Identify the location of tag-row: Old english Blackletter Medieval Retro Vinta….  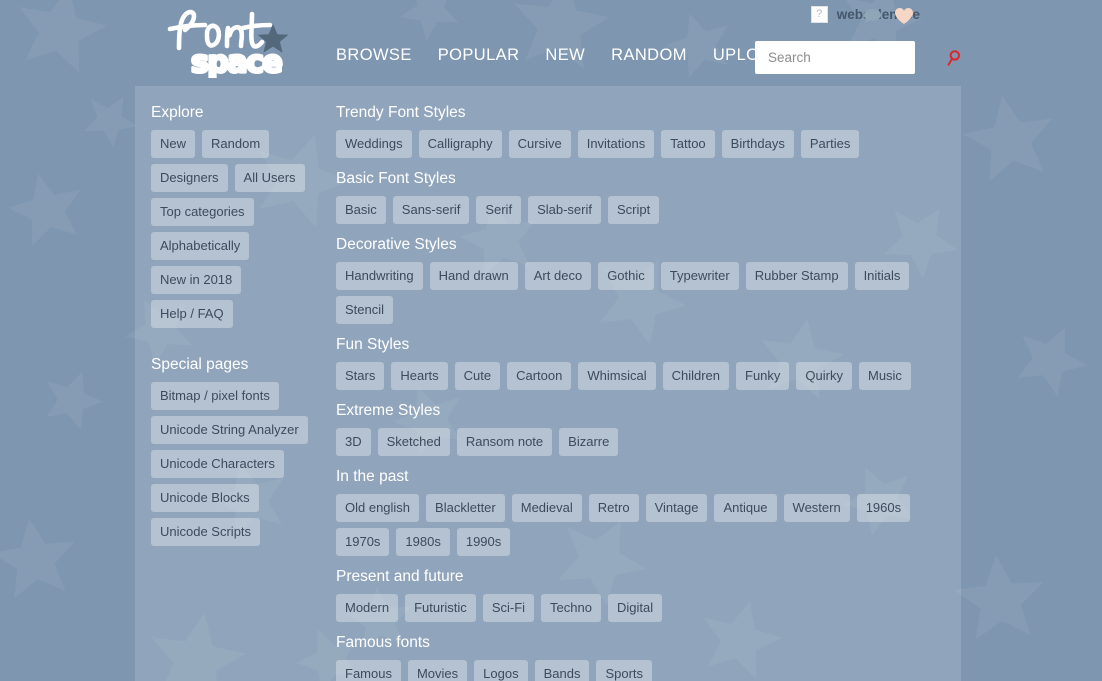
(642, 525).